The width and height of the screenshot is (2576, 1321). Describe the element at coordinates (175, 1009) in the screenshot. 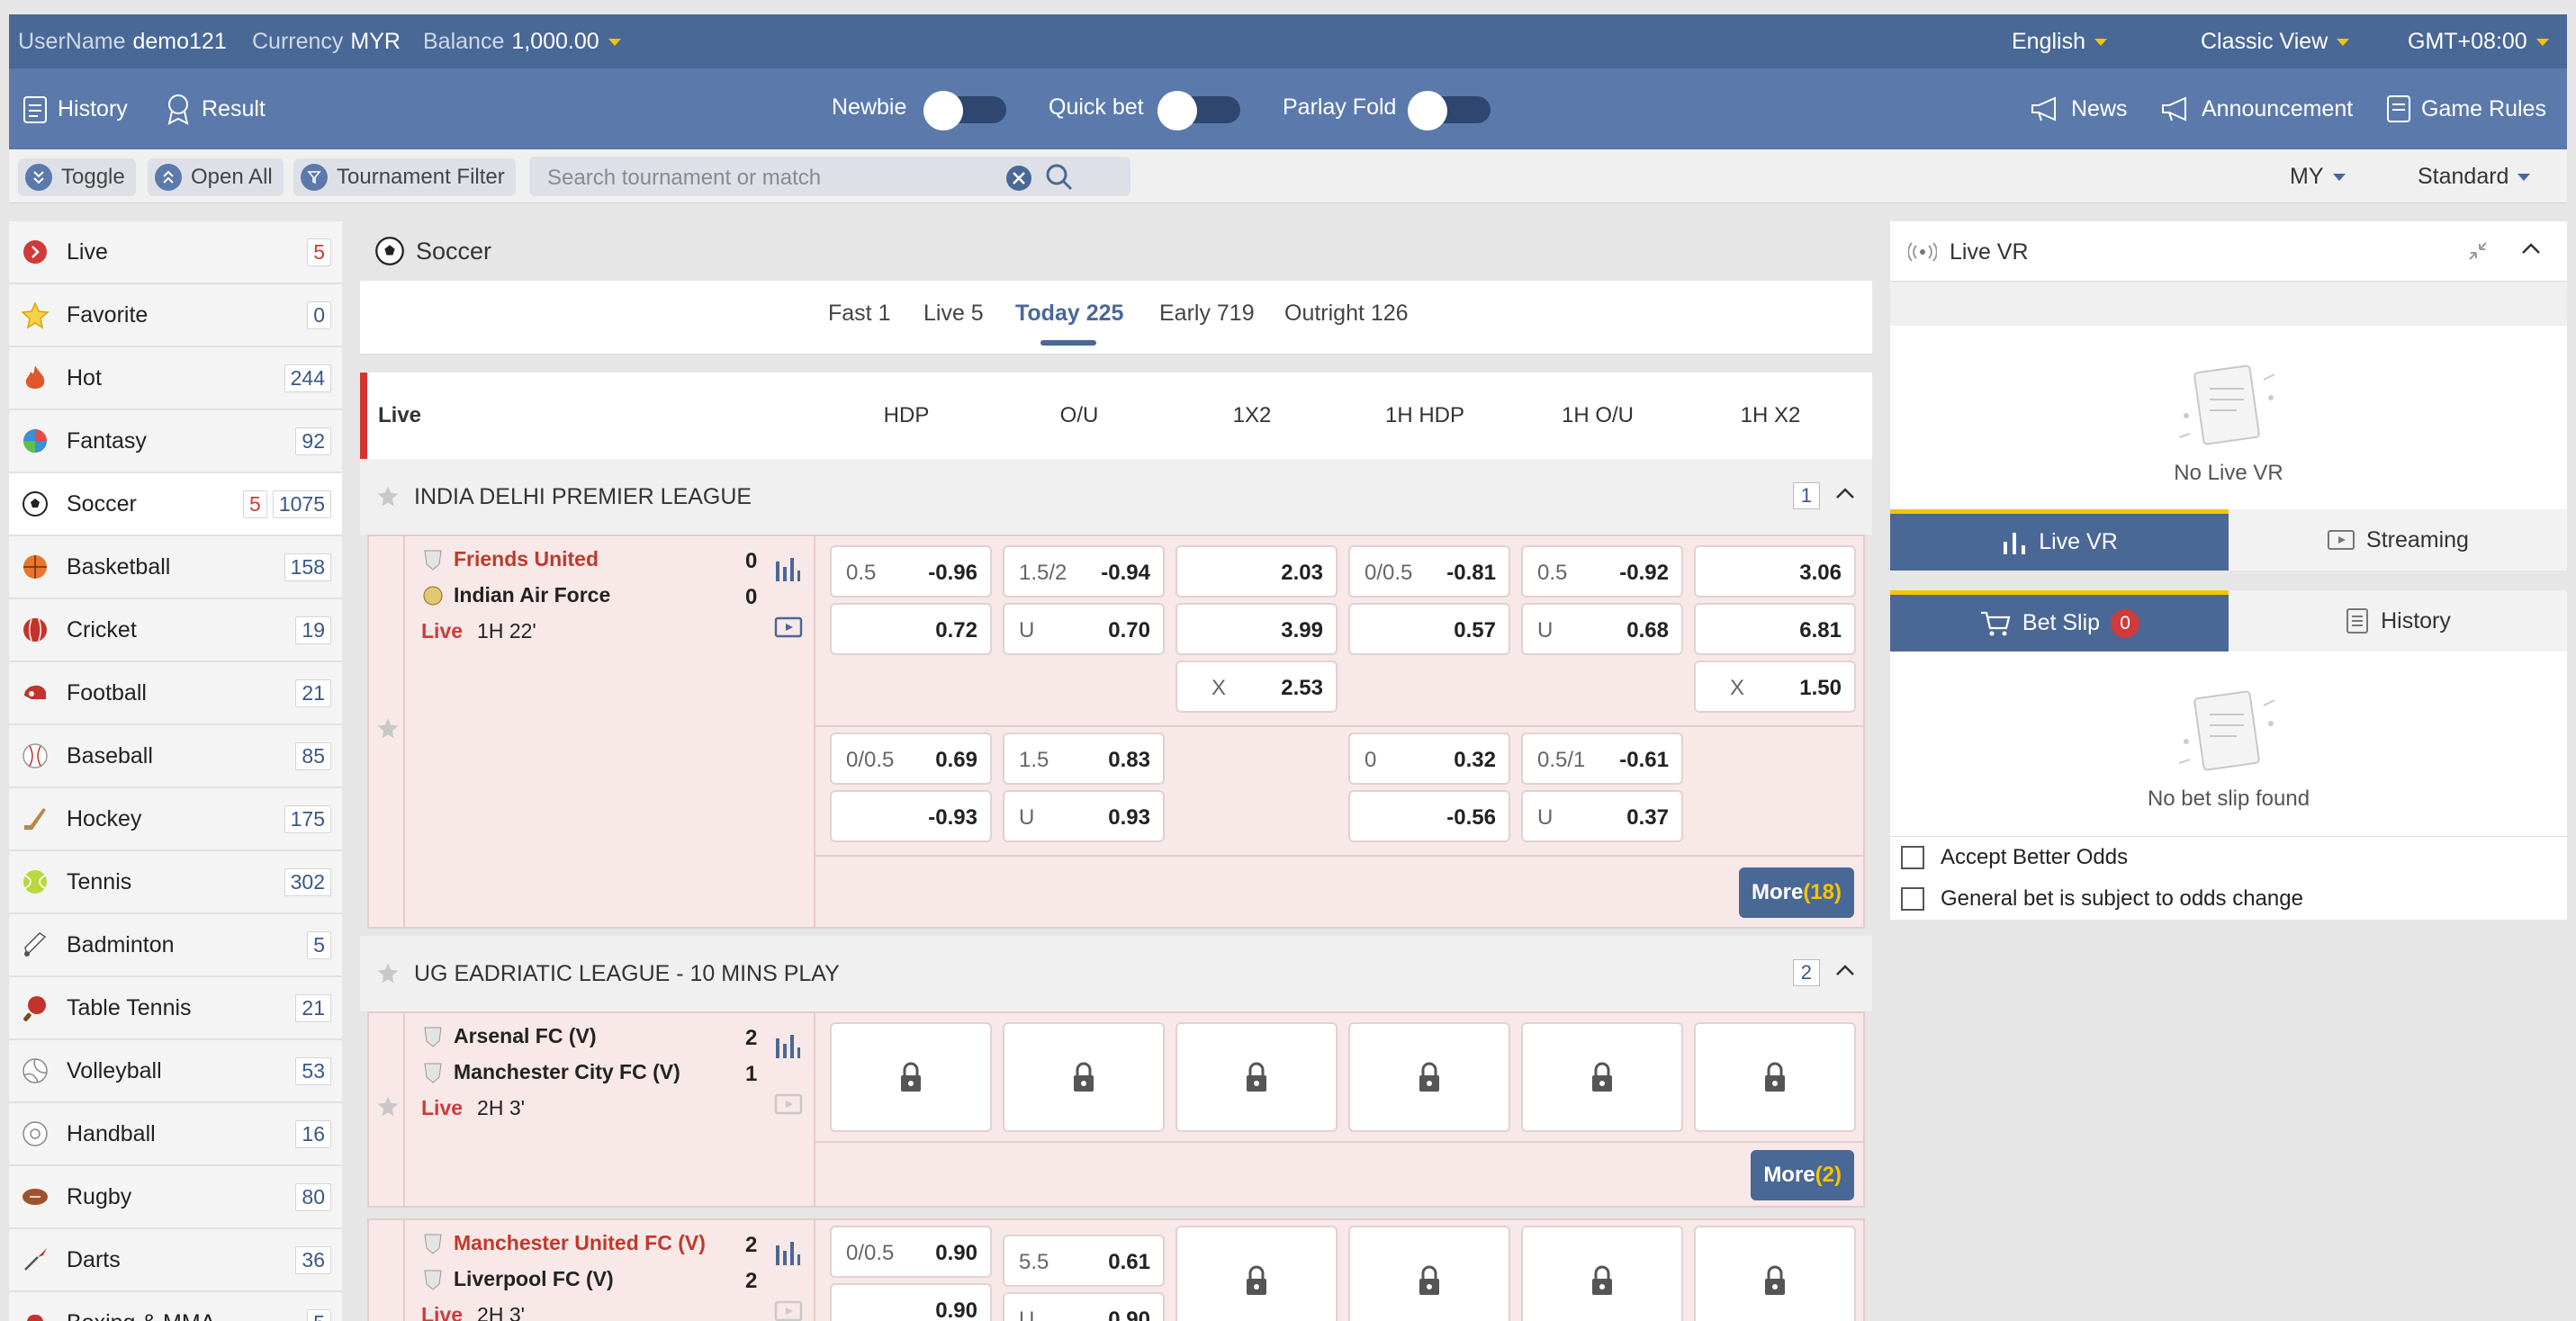

I see `sidebar-item-table-tennis: Table Tennis 21` at that location.